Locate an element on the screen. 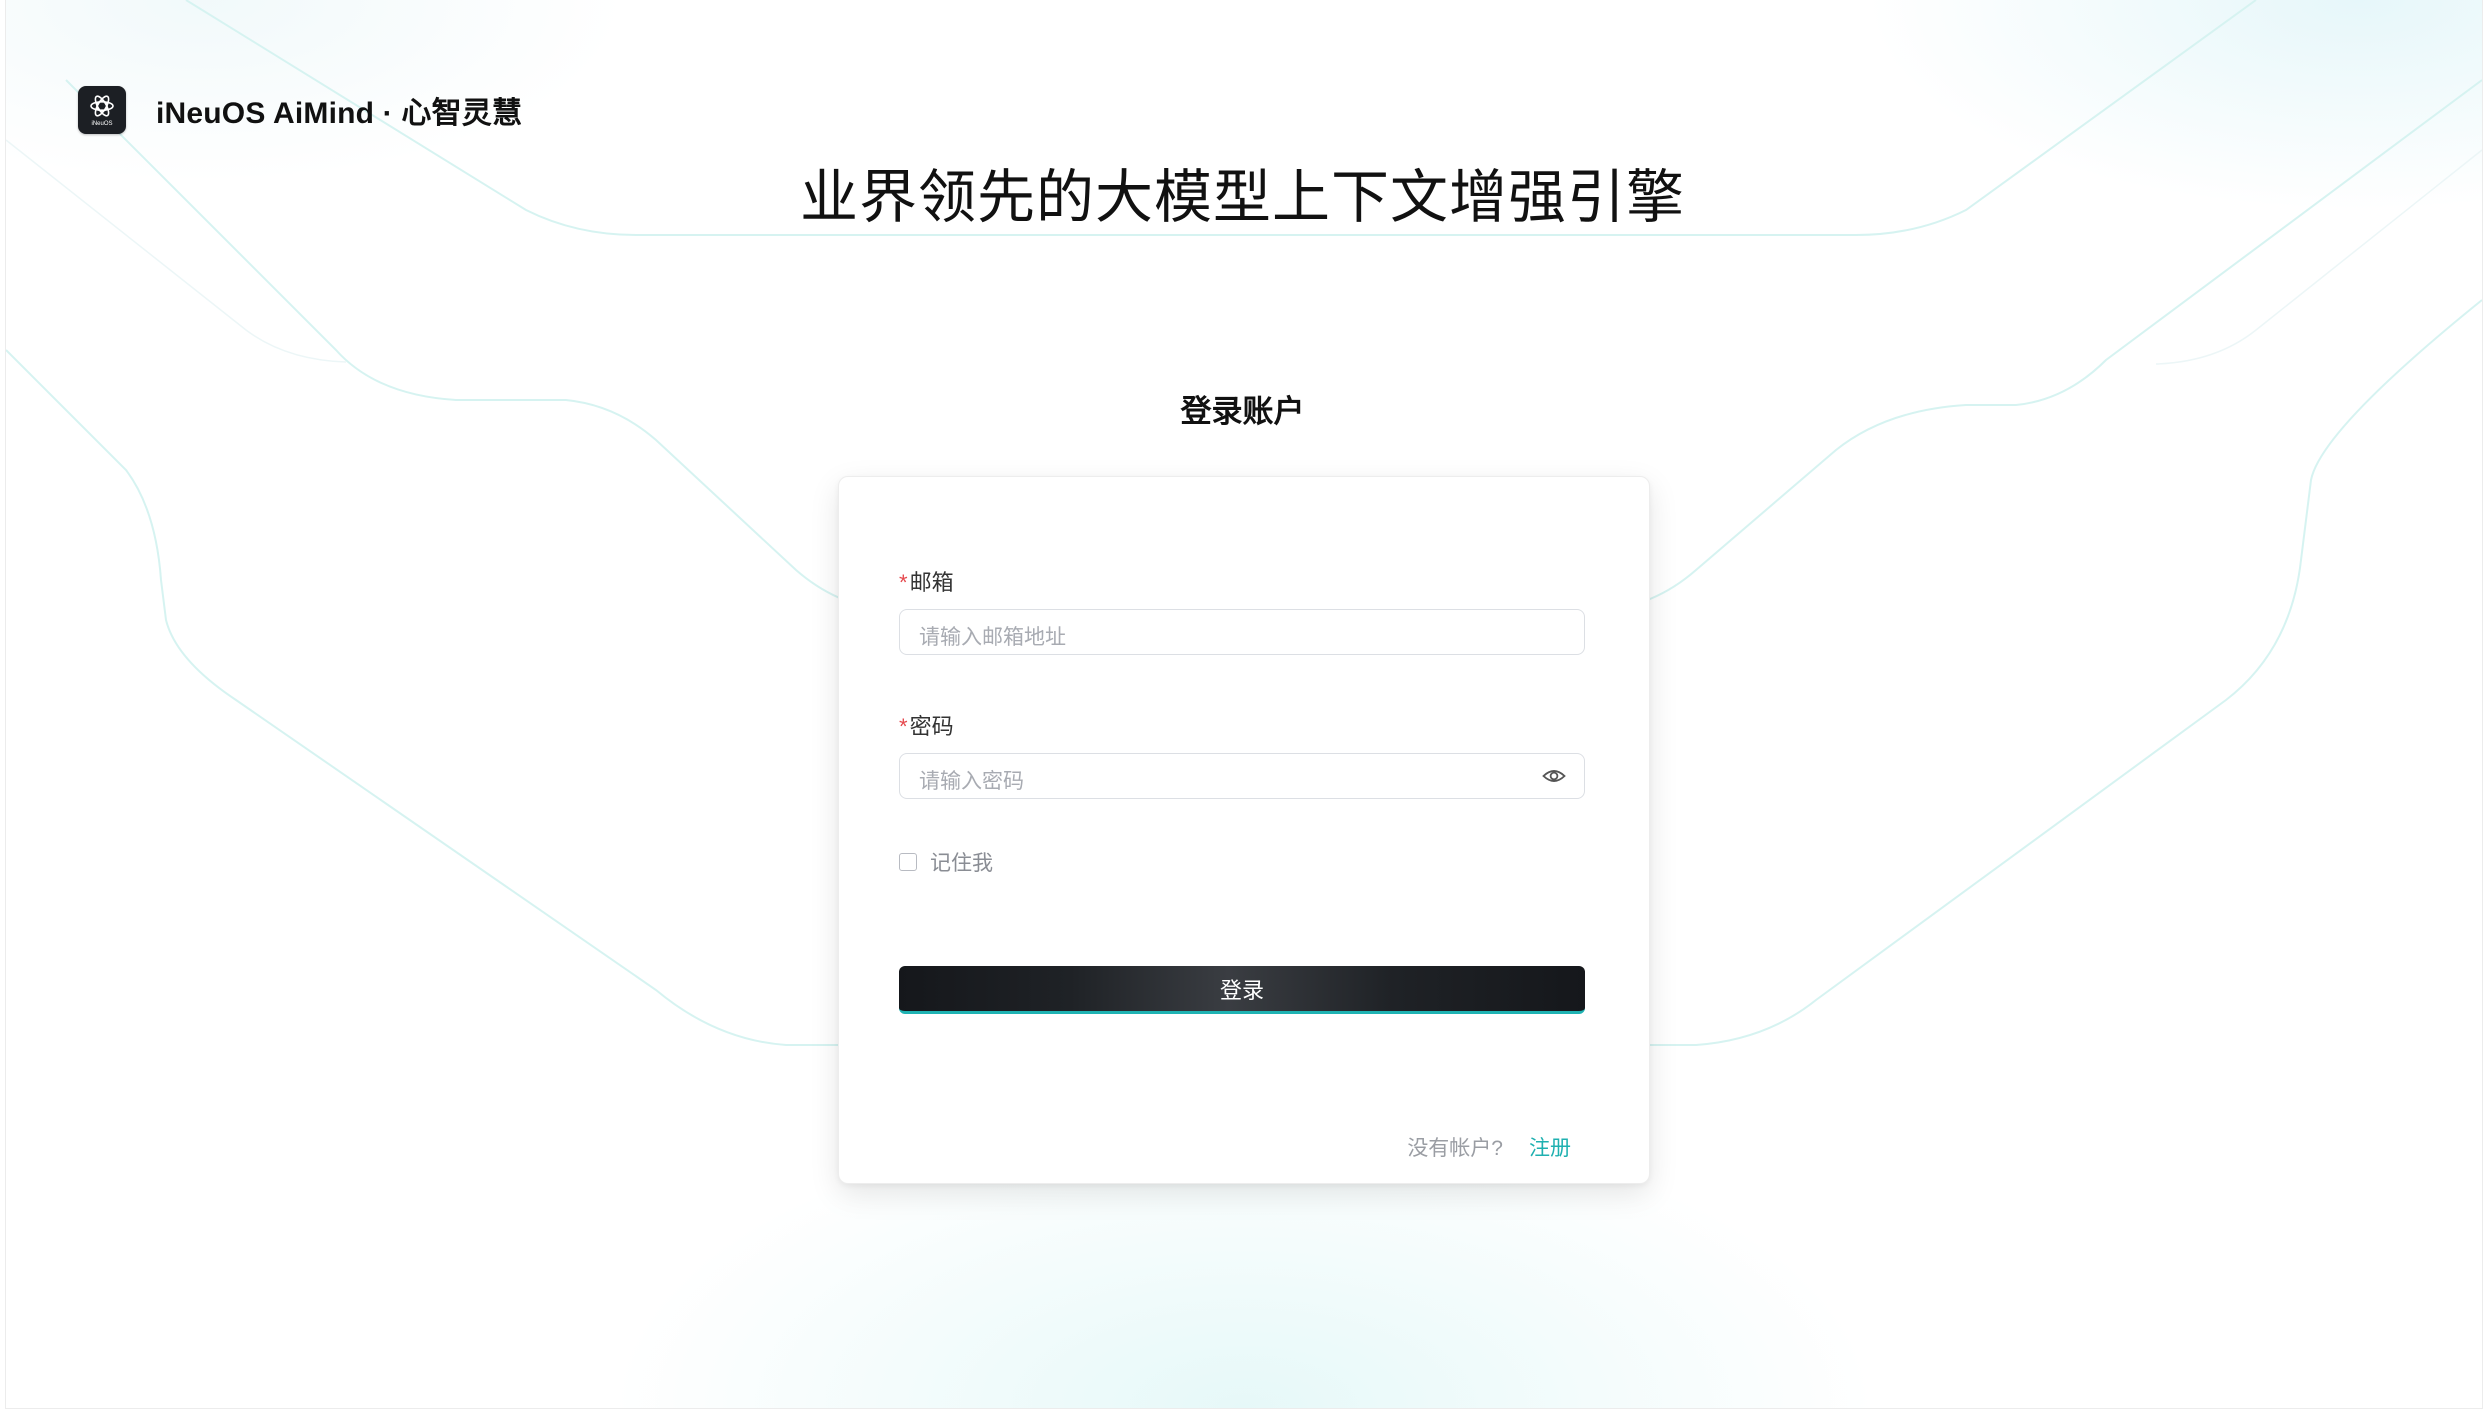 This screenshot has height=1410, width=2485. signup-link: 注册 is located at coordinates (1550, 1147).